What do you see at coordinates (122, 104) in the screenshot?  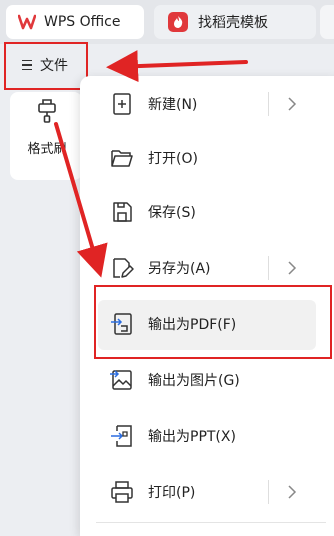 I see `new-file-icon` at bounding box center [122, 104].